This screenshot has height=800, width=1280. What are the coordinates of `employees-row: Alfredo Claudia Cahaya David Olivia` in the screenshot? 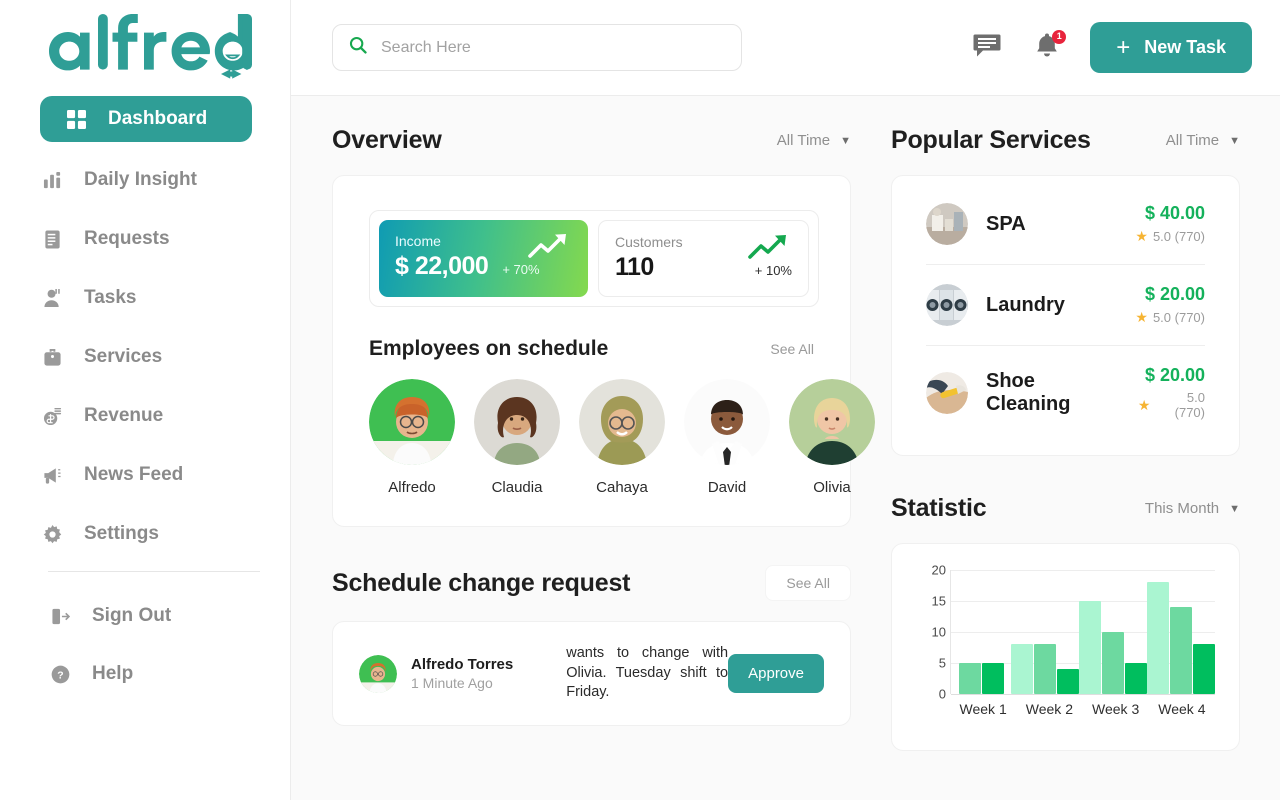 It's located at (622, 437).